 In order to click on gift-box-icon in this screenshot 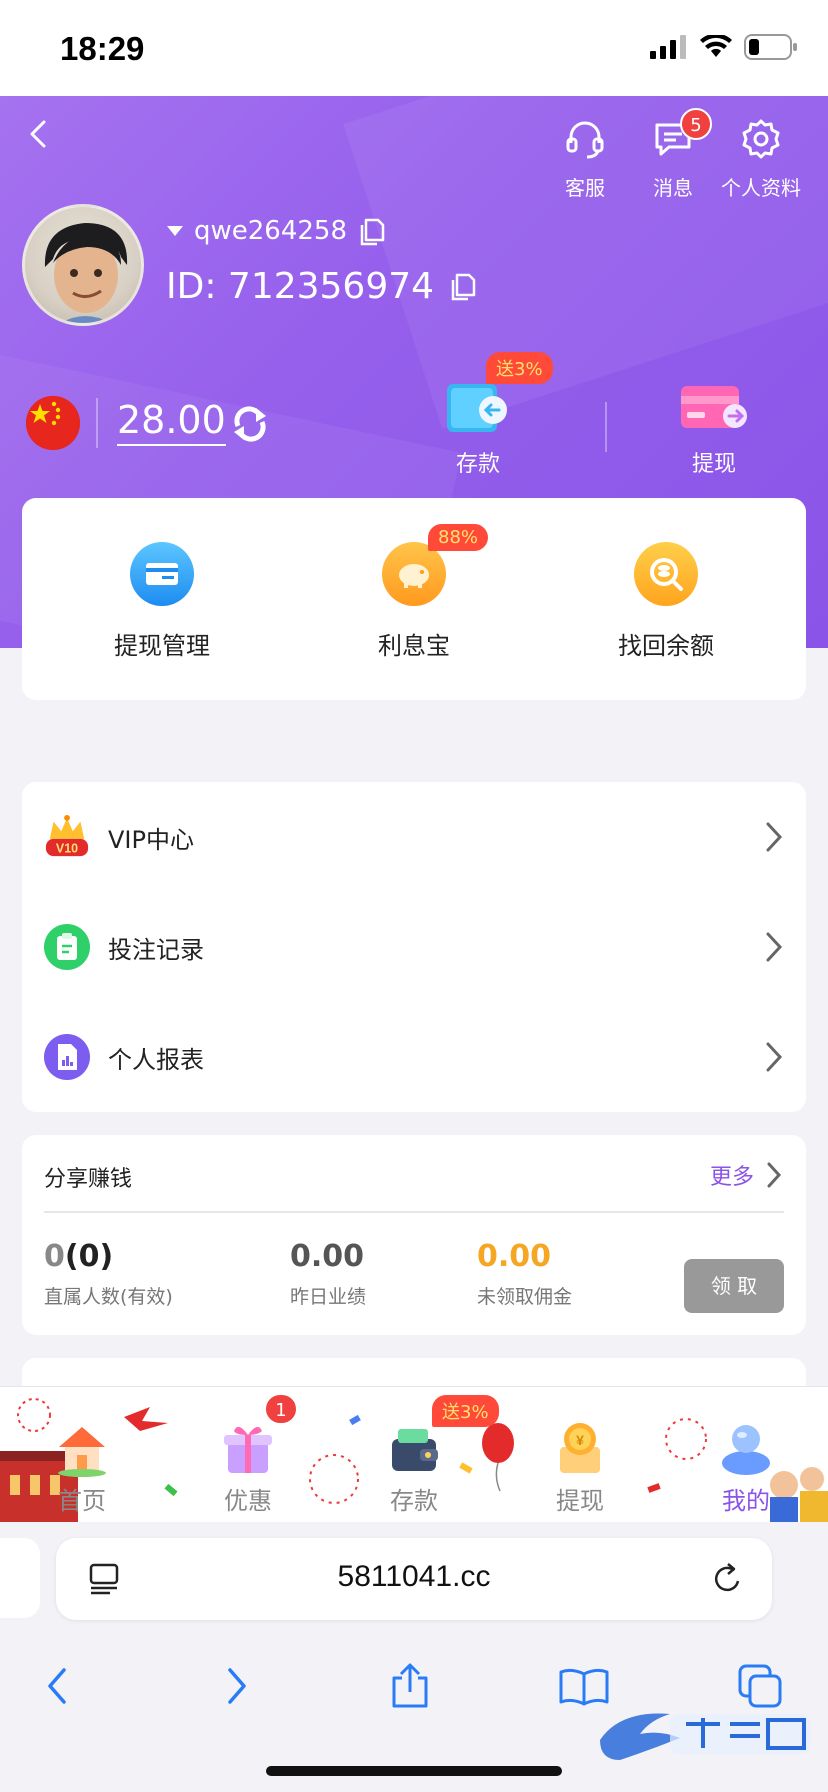, I will do `click(248, 1449)`.